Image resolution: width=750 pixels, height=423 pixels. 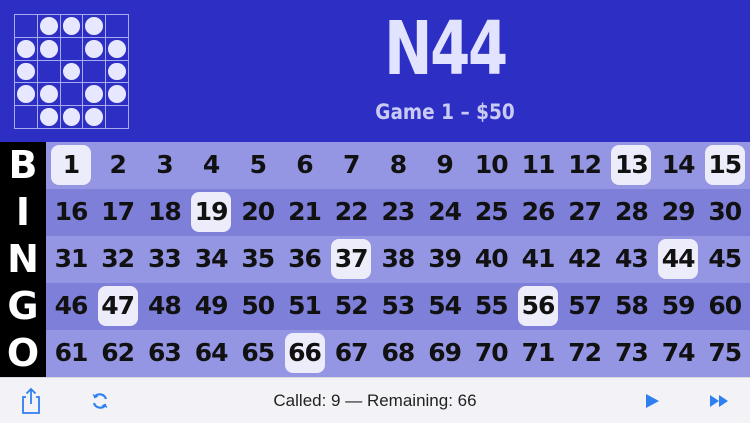 I want to click on board-number: 20, so click(x=258, y=212).